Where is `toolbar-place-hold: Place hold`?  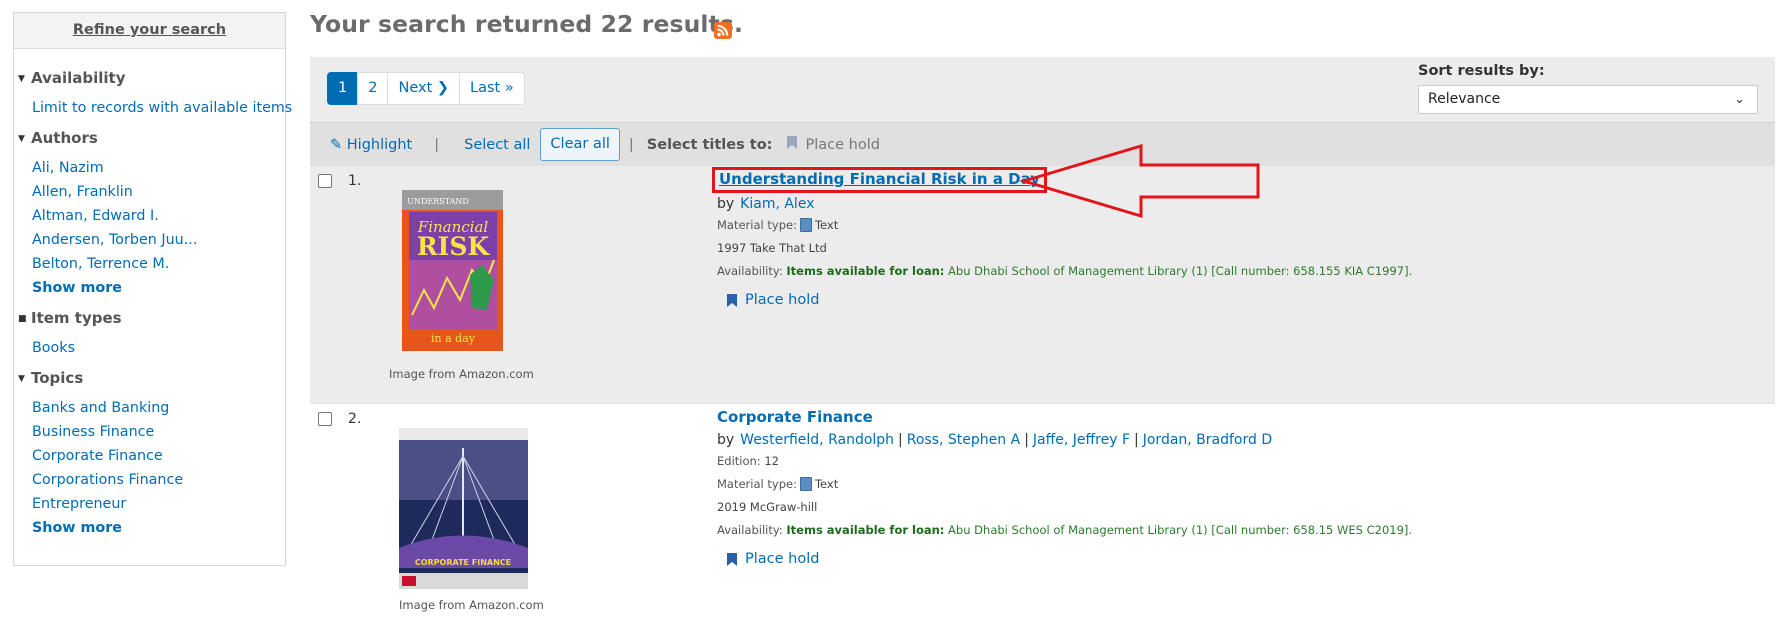 toolbar-place-hold: Place hold is located at coordinates (833, 144).